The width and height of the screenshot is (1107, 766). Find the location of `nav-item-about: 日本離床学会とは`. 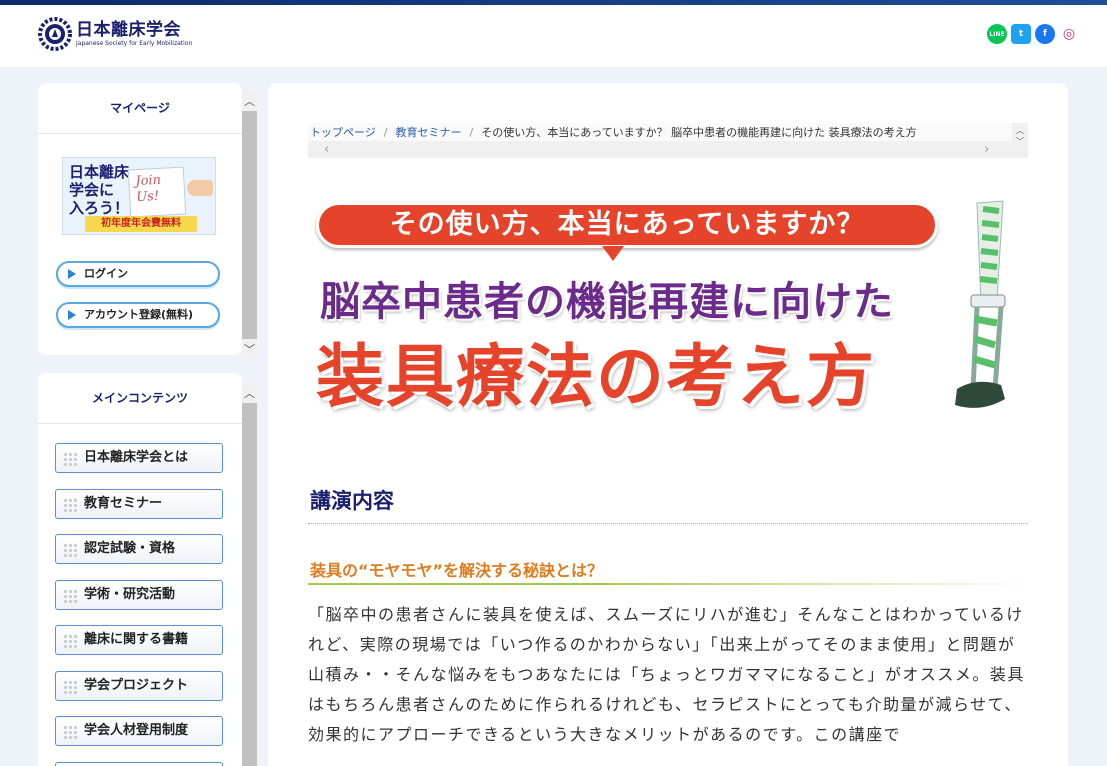

nav-item-about: 日本離床学会とは is located at coordinates (139, 458).